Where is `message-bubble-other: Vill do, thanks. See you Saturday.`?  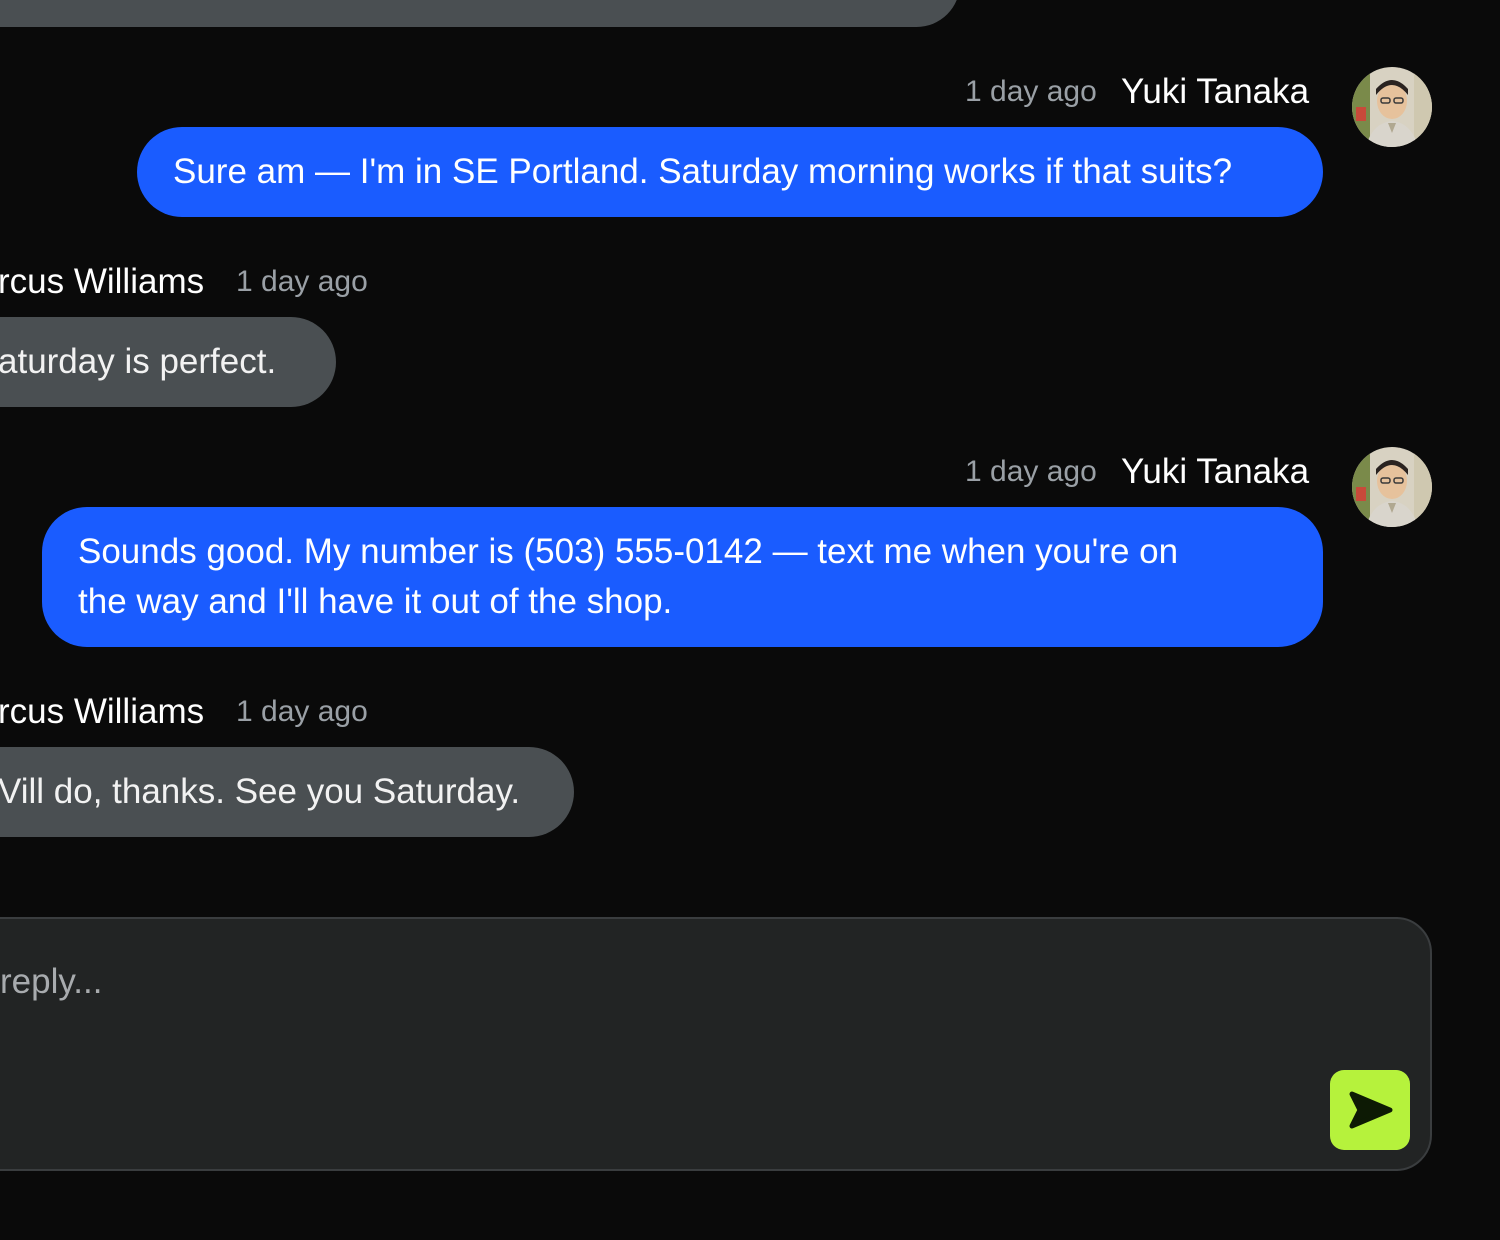
message-bubble-other: Vill do, thanks. See you Saturday. is located at coordinates (287, 792).